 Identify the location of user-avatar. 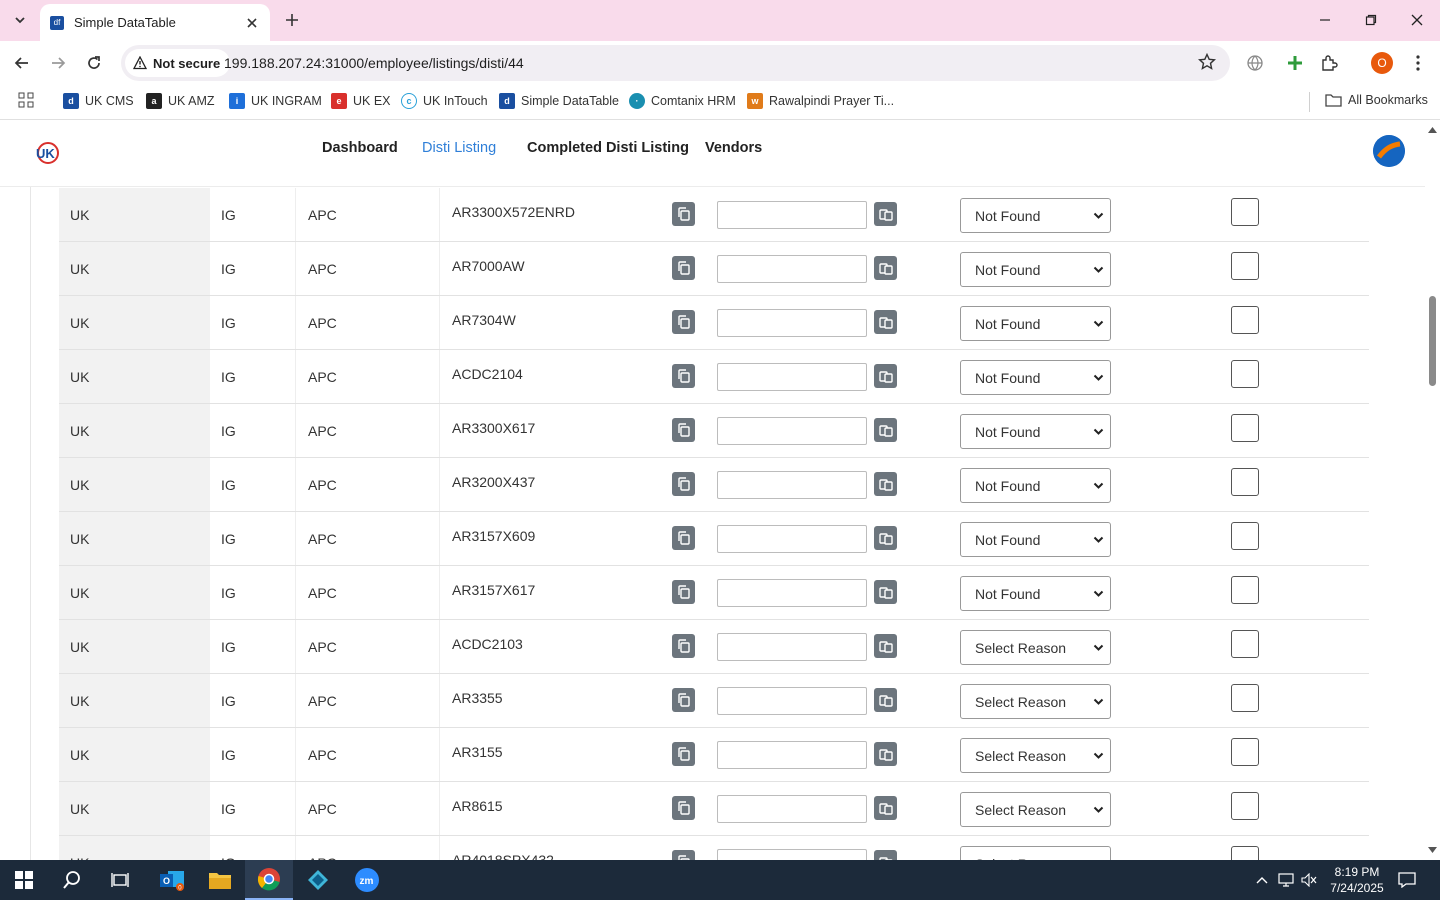
(1389, 151).